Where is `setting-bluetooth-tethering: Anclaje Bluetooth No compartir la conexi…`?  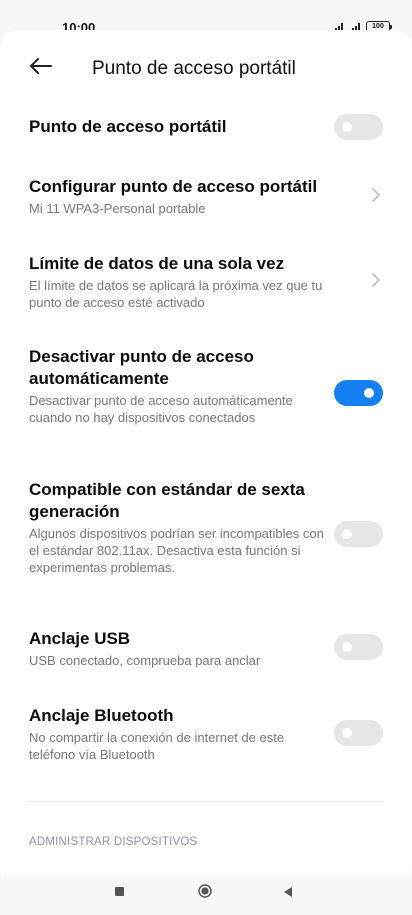 setting-bluetooth-tethering: Anclaje Bluetooth No compartir la conexi… is located at coordinates (179, 734).